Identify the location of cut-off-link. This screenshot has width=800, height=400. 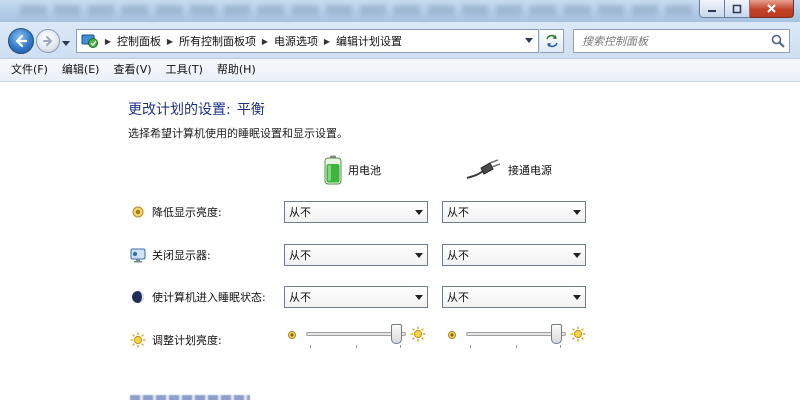
(190, 397).